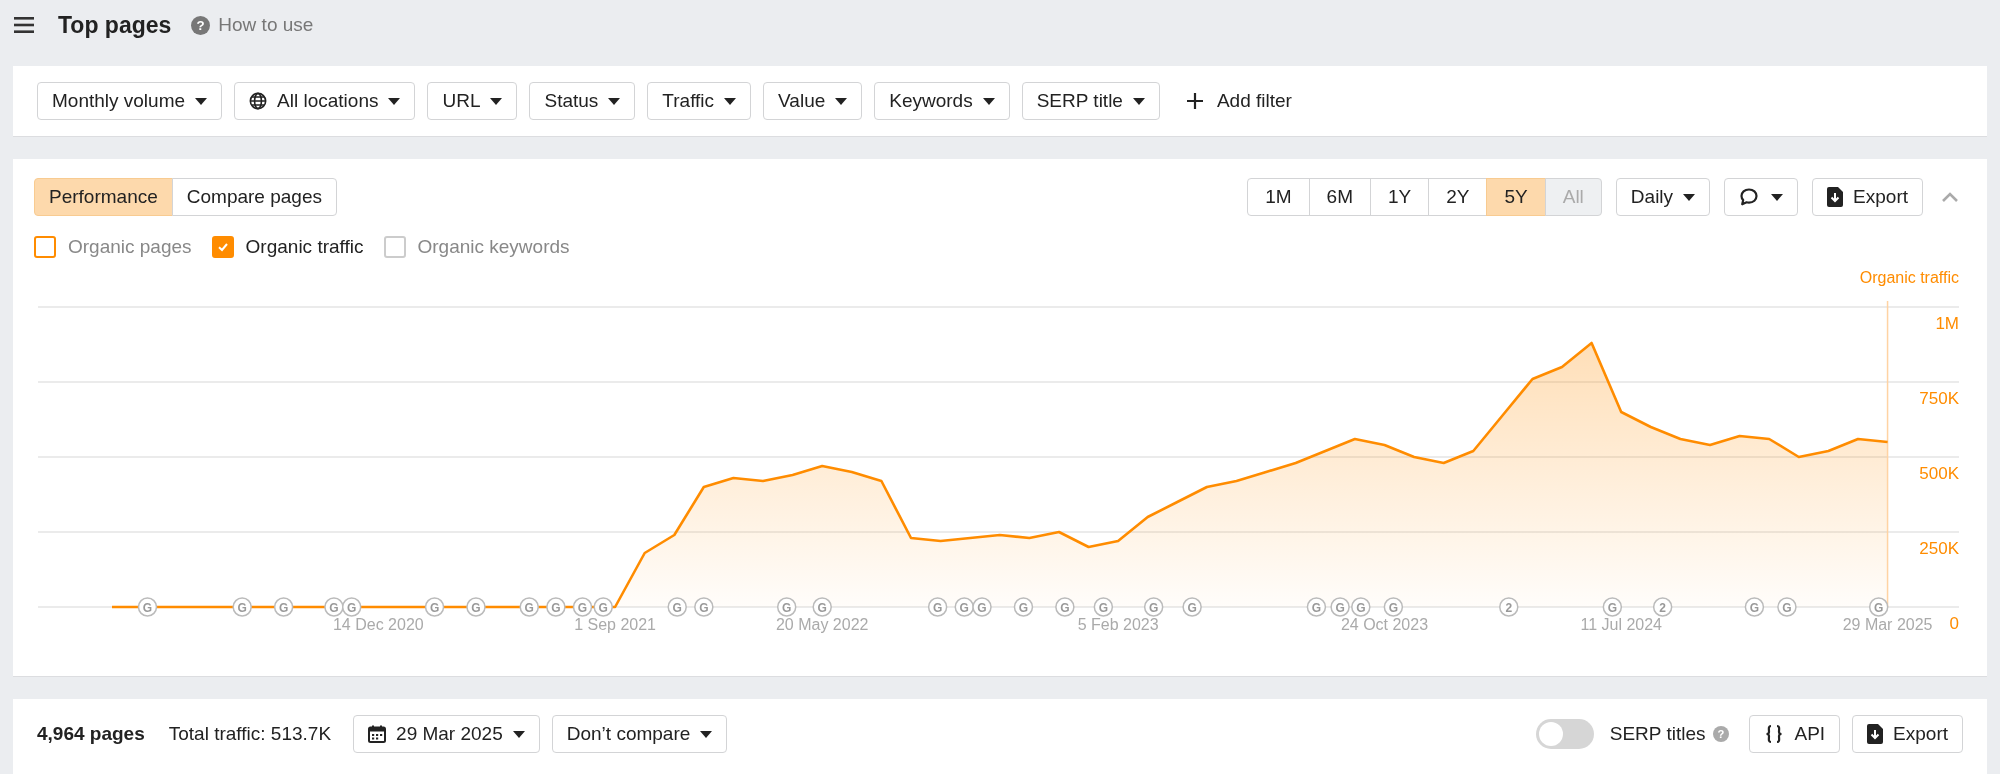 The width and height of the screenshot is (2000, 774). Describe the element at coordinates (1339, 197) in the screenshot. I see `range-tab: 6M` at that location.